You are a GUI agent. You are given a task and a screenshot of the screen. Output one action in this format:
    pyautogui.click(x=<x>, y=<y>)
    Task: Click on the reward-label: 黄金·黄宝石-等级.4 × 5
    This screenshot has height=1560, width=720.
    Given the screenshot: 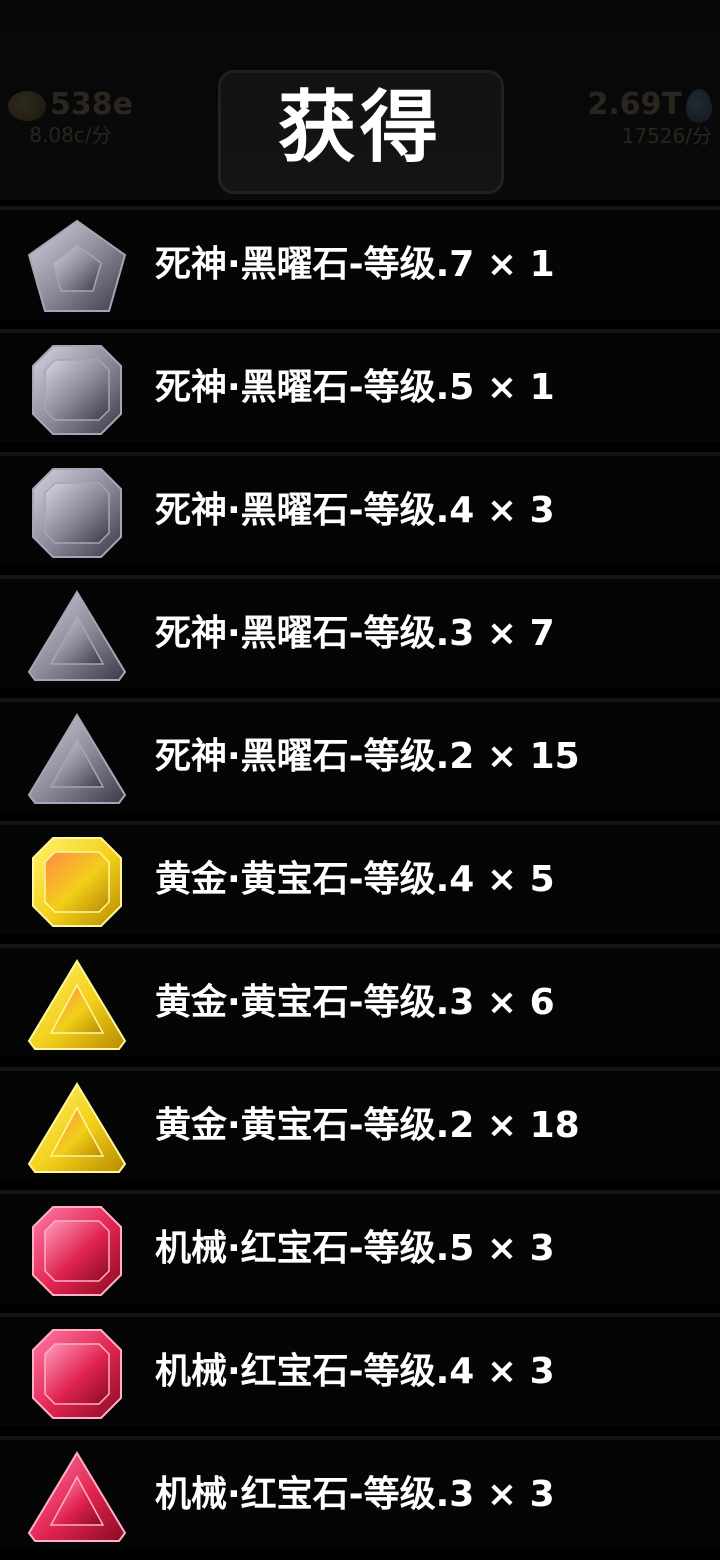 What is the action you would take?
    pyautogui.click(x=355, y=879)
    